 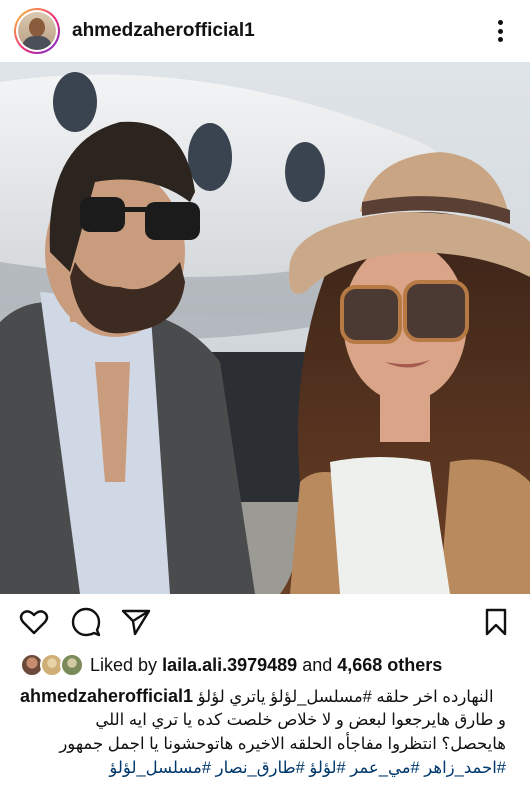 What do you see at coordinates (86, 622) in the screenshot?
I see `comment-icon` at bounding box center [86, 622].